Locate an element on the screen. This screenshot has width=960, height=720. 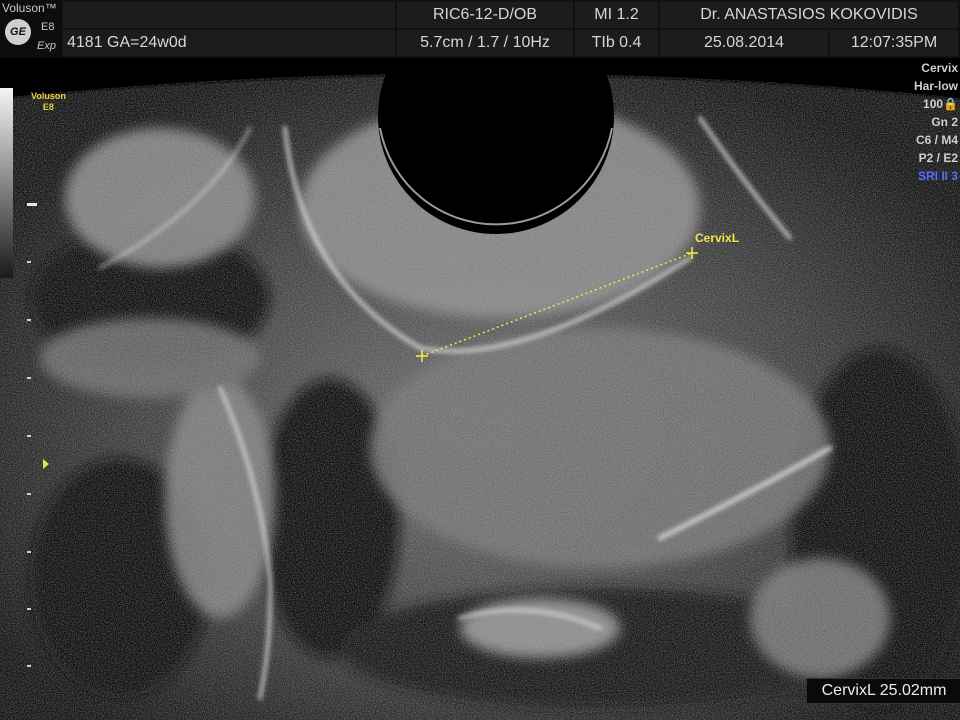
exam-time: 12:07:35PM is located at coordinates (894, 43).